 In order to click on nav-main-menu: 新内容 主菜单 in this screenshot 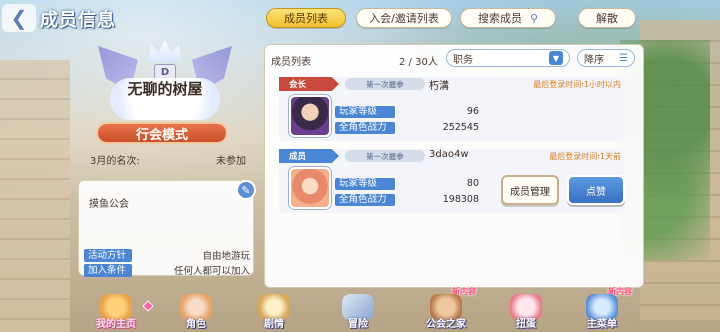, I will do `click(602, 309)`.